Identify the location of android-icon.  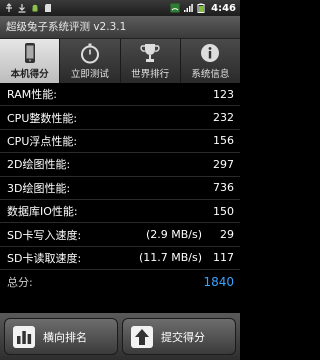
(35, 8).